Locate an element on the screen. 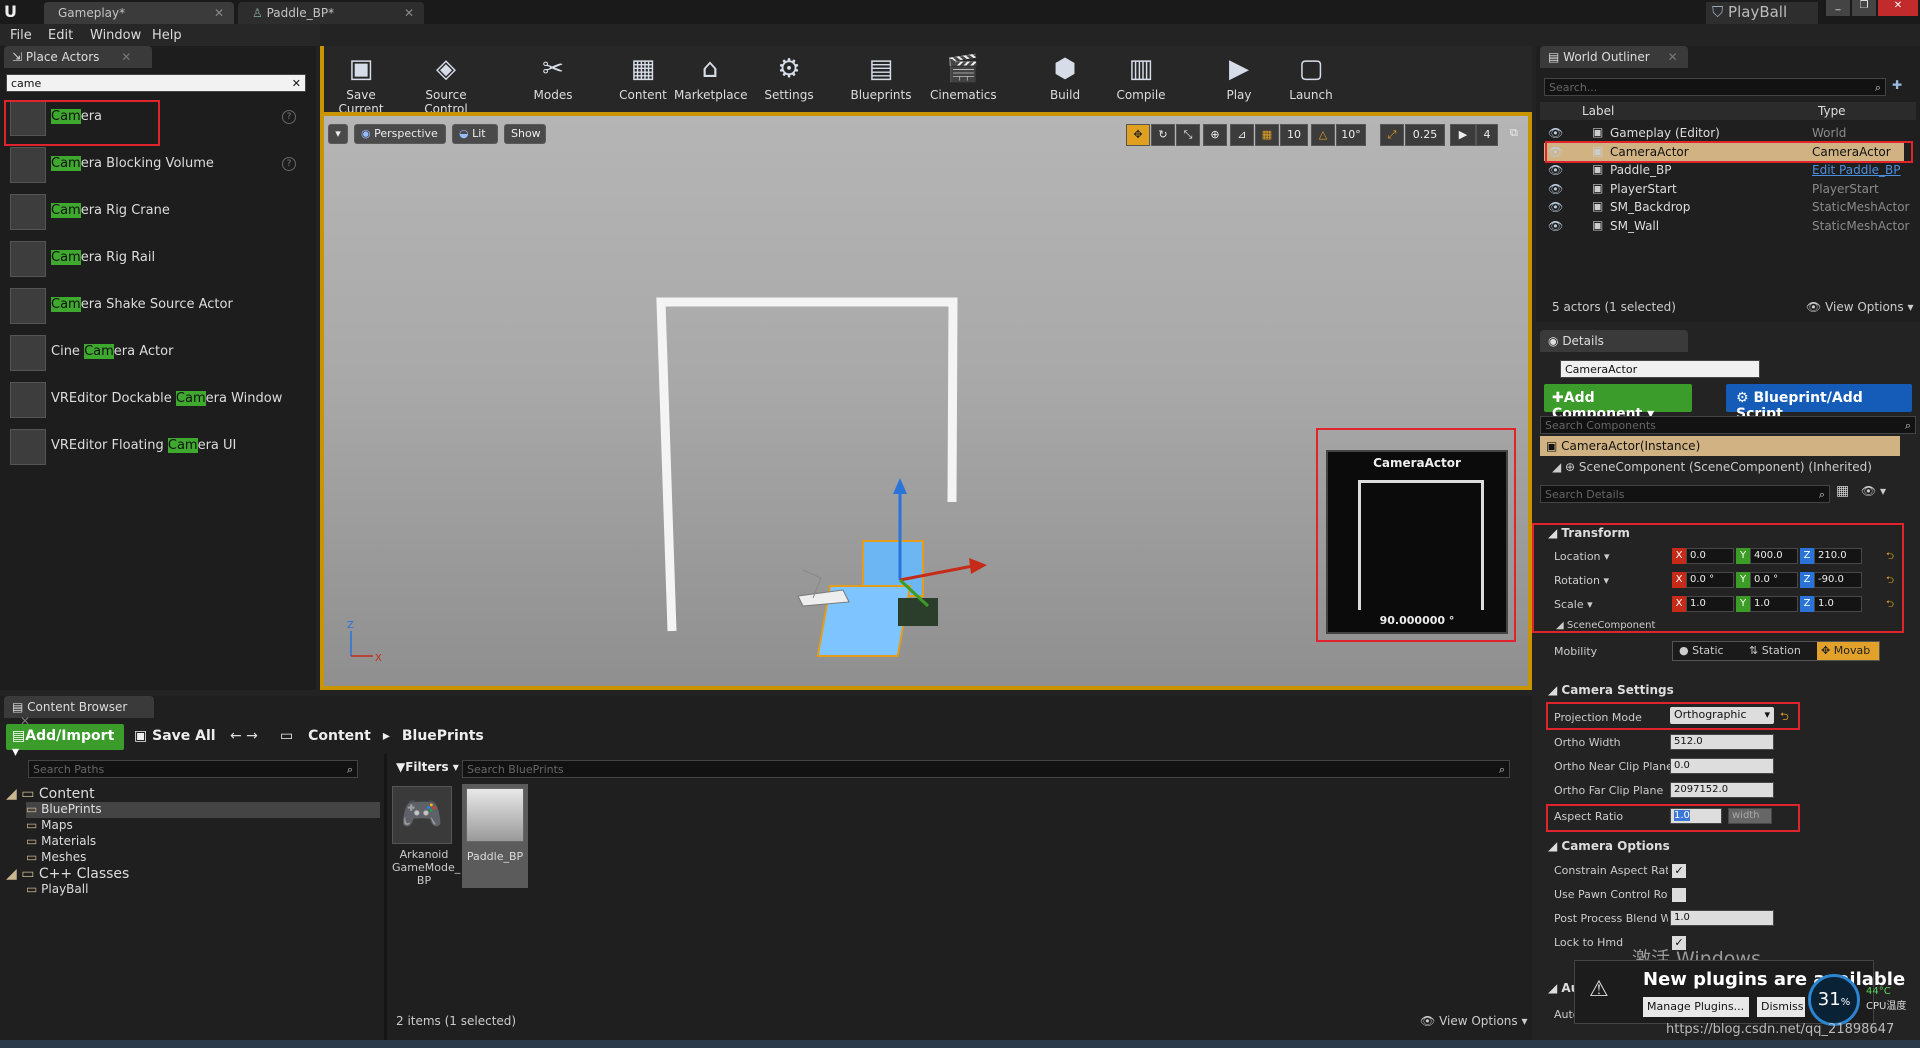 This screenshot has width=1920, height=1048. toolbar-build-button: ⬢ Build is located at coordinates (1065, 79).